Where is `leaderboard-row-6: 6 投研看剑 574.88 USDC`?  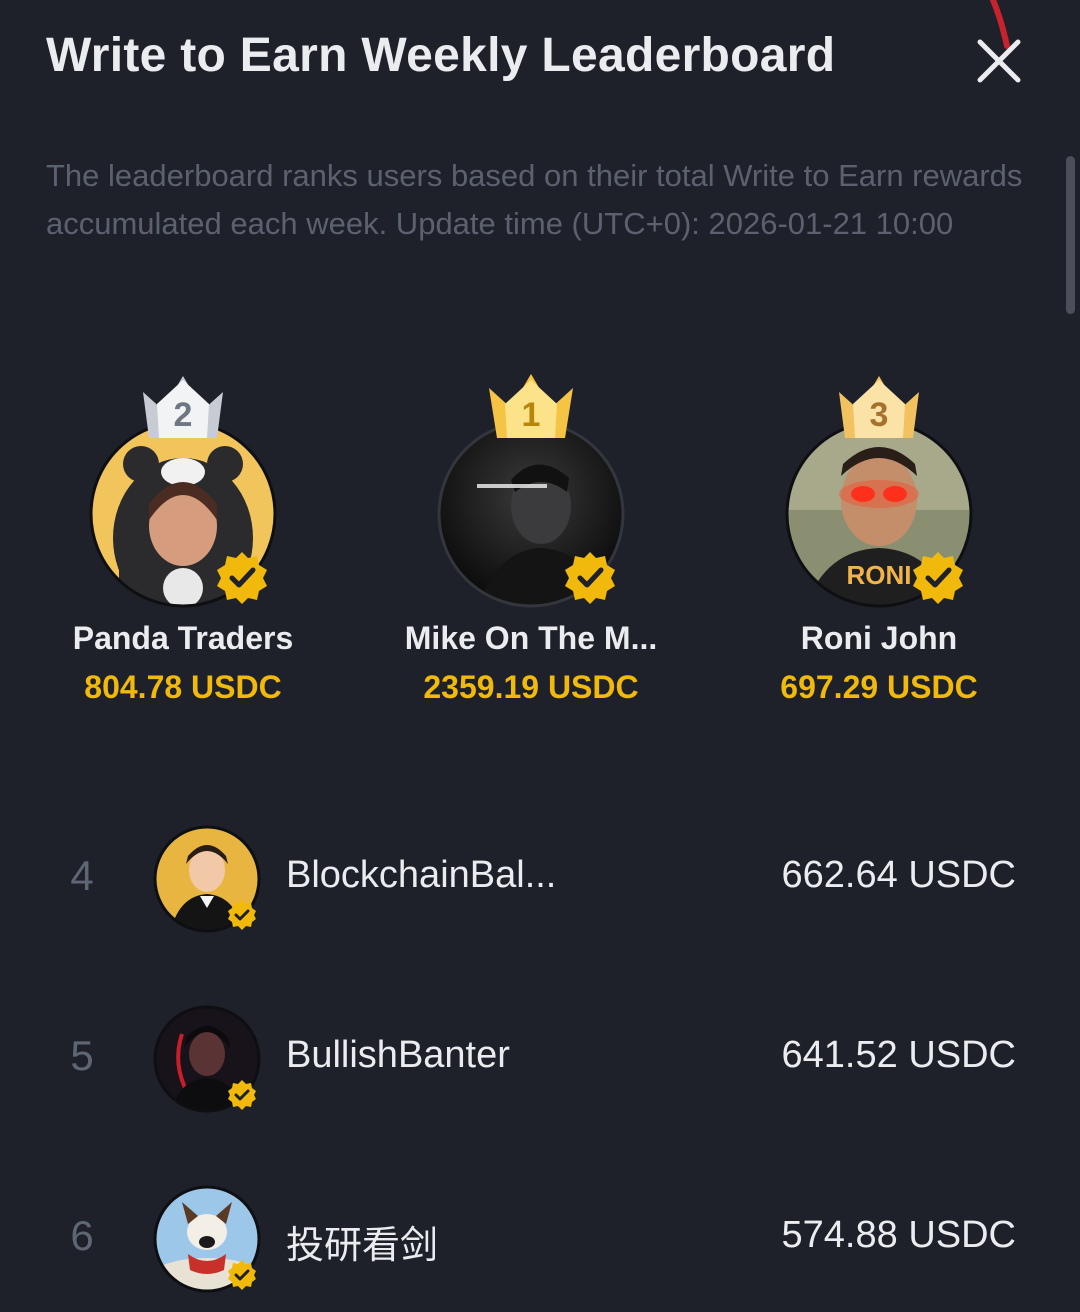 leaderboard-row-6: 6 投研看剑 574.88 USDC is located at coordinates (540, 1239).